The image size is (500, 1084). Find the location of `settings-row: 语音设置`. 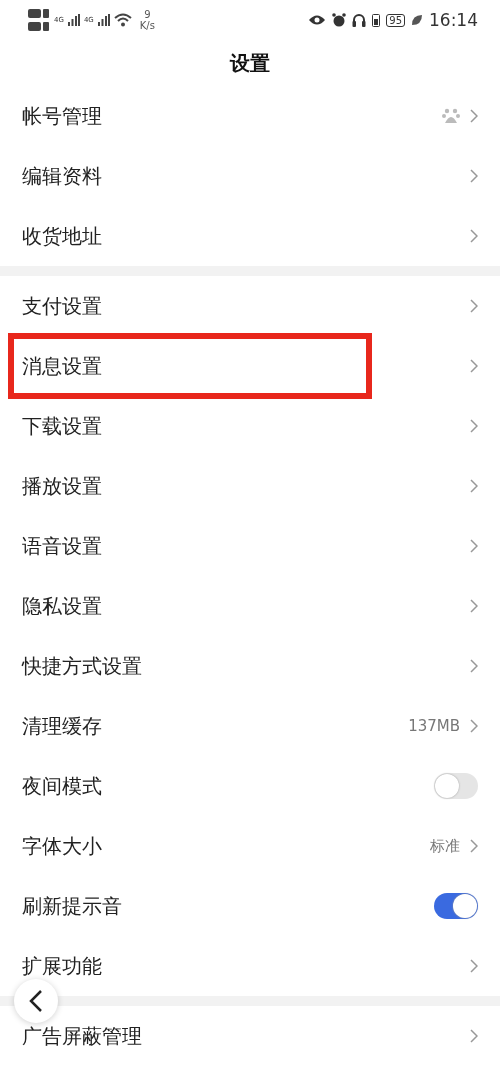

settings-row: 语音设置 is located at coordinates (250, 546).